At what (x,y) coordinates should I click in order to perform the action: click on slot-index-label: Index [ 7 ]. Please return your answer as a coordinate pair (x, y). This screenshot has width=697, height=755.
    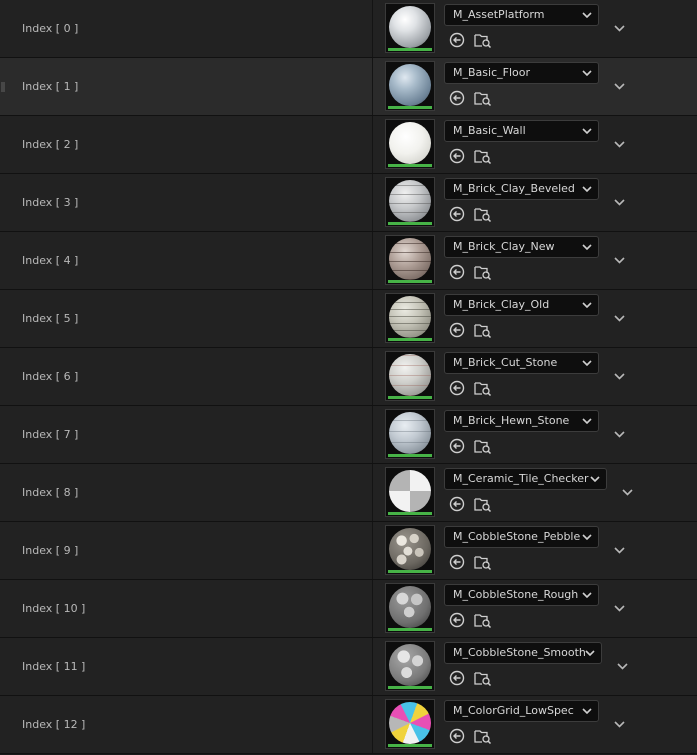
    Looking at the image, I should click on (50, 434).